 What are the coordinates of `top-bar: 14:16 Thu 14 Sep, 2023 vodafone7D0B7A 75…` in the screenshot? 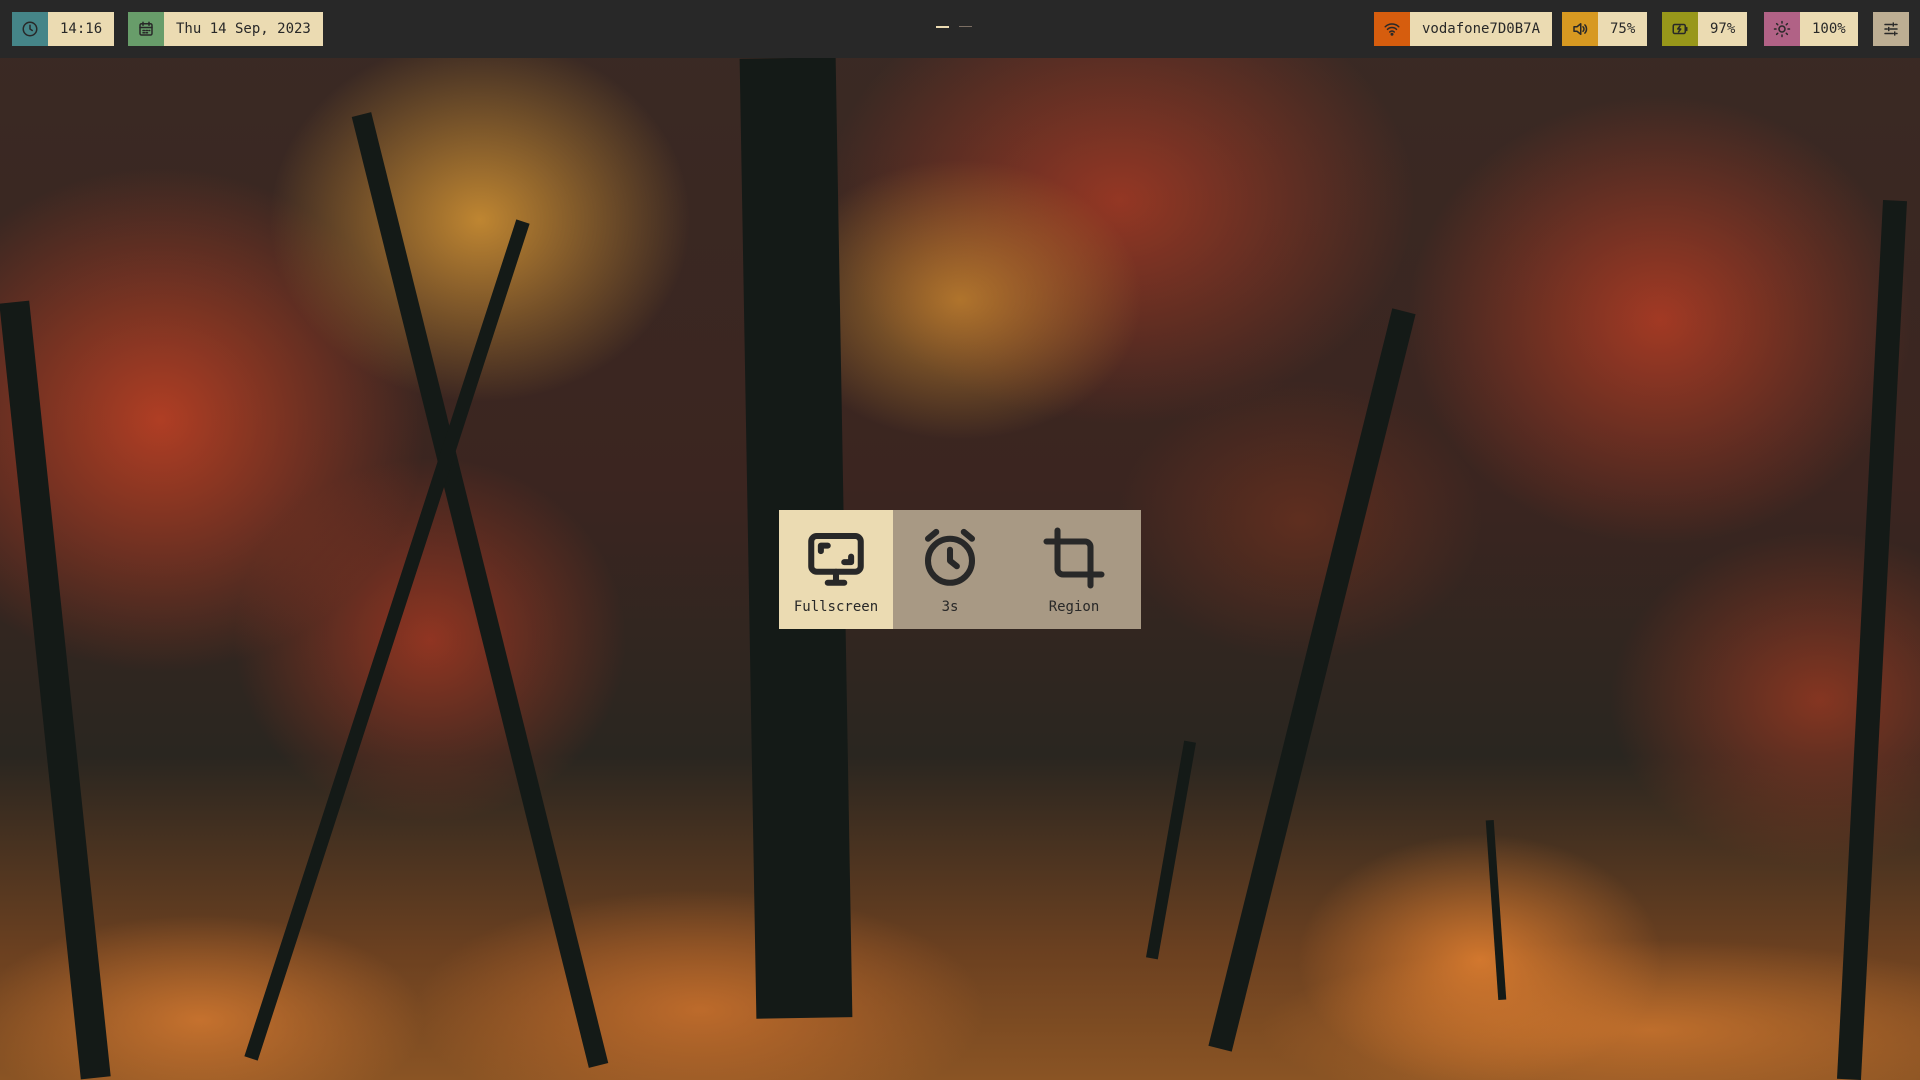 It's located at (960, 29).